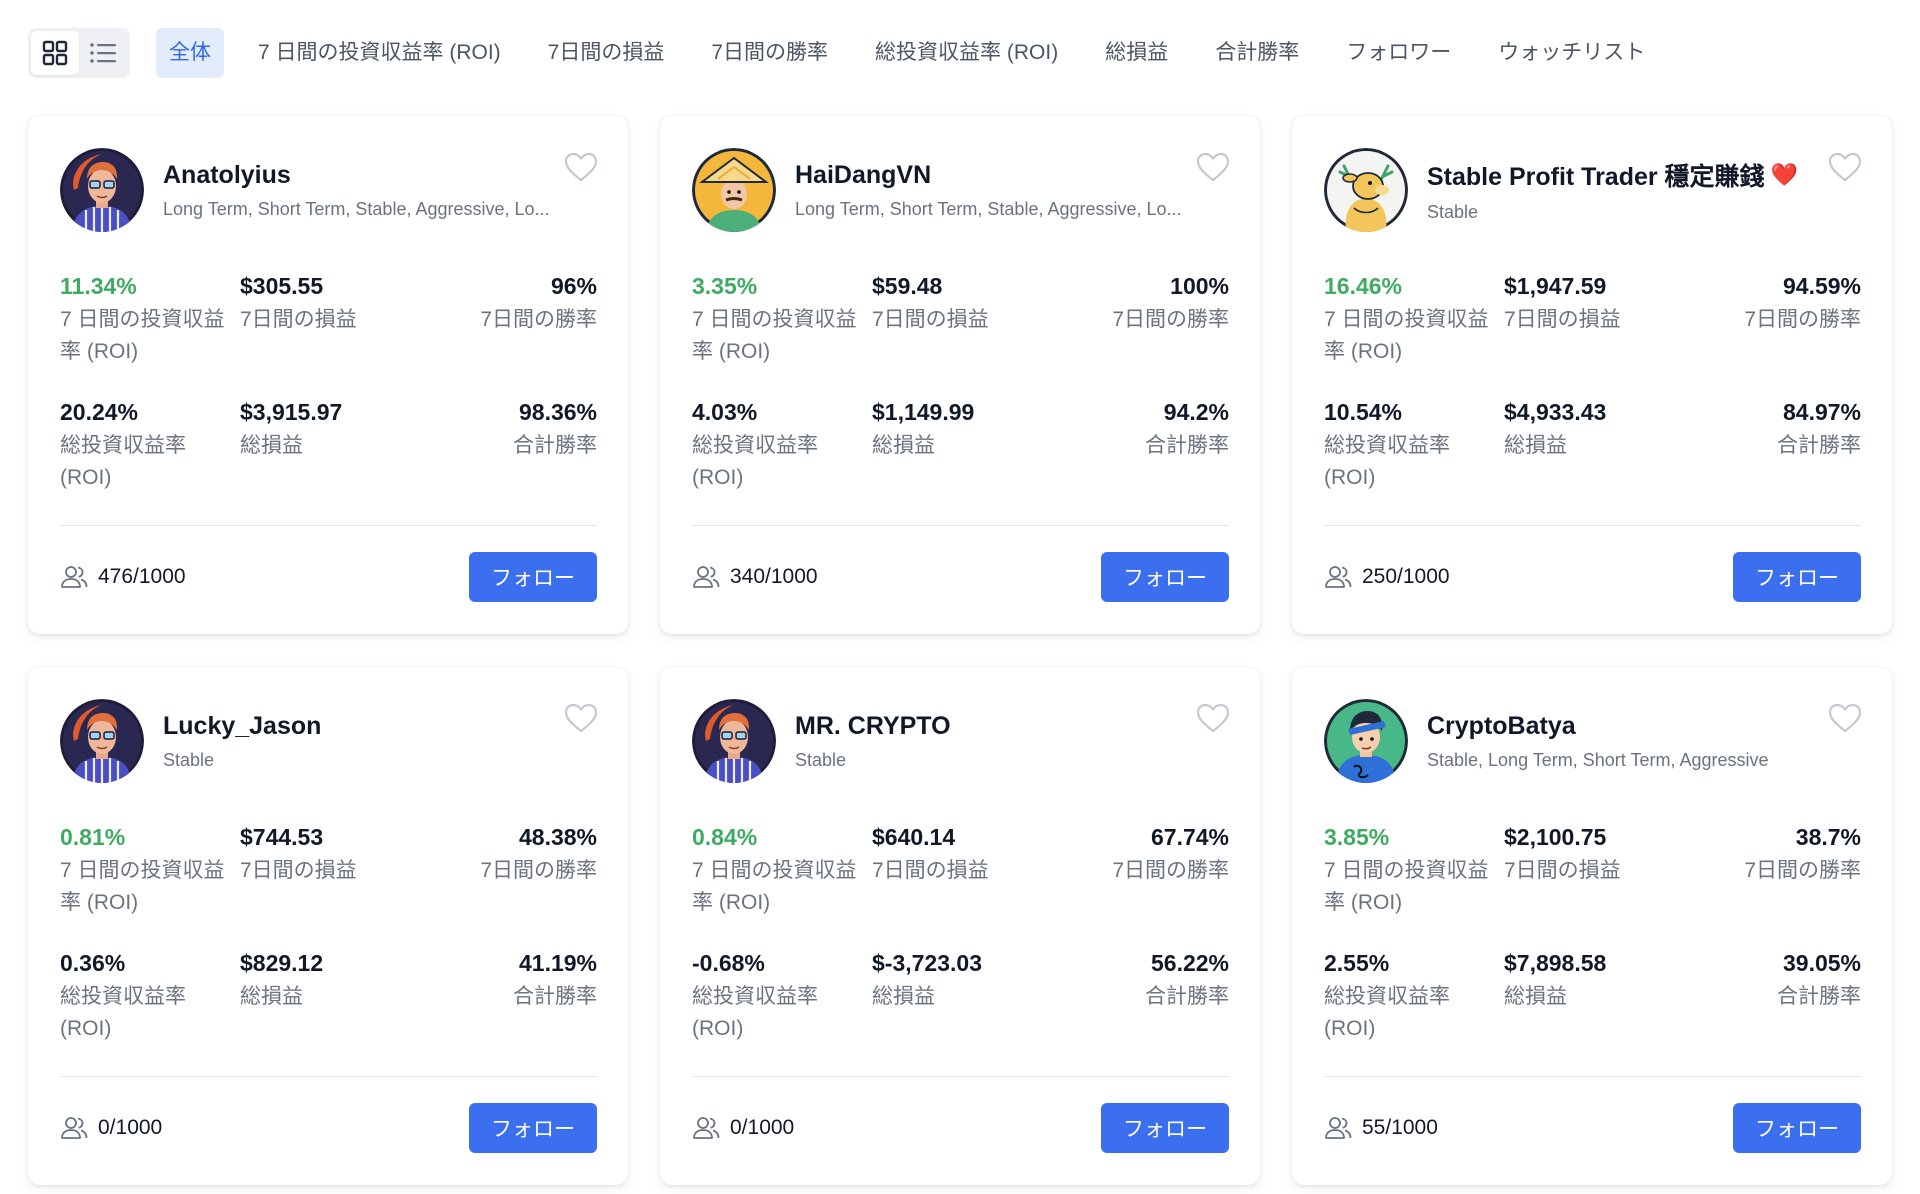 The image size is (1920, 1194). Describe the element at coordinates (1592, 1128) in the screenshot. I see `card-footer: 55/1000 フォロー` at that location.